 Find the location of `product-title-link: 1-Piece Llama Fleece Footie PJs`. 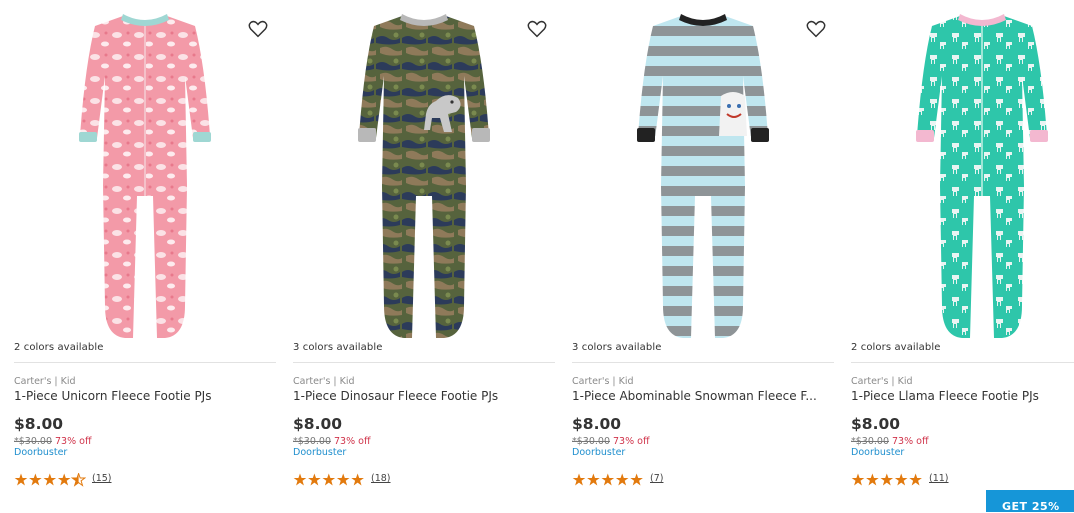

product-title-link: 1-Piece Llama Fleece Footie PJs is located at coordinates (962, 396).